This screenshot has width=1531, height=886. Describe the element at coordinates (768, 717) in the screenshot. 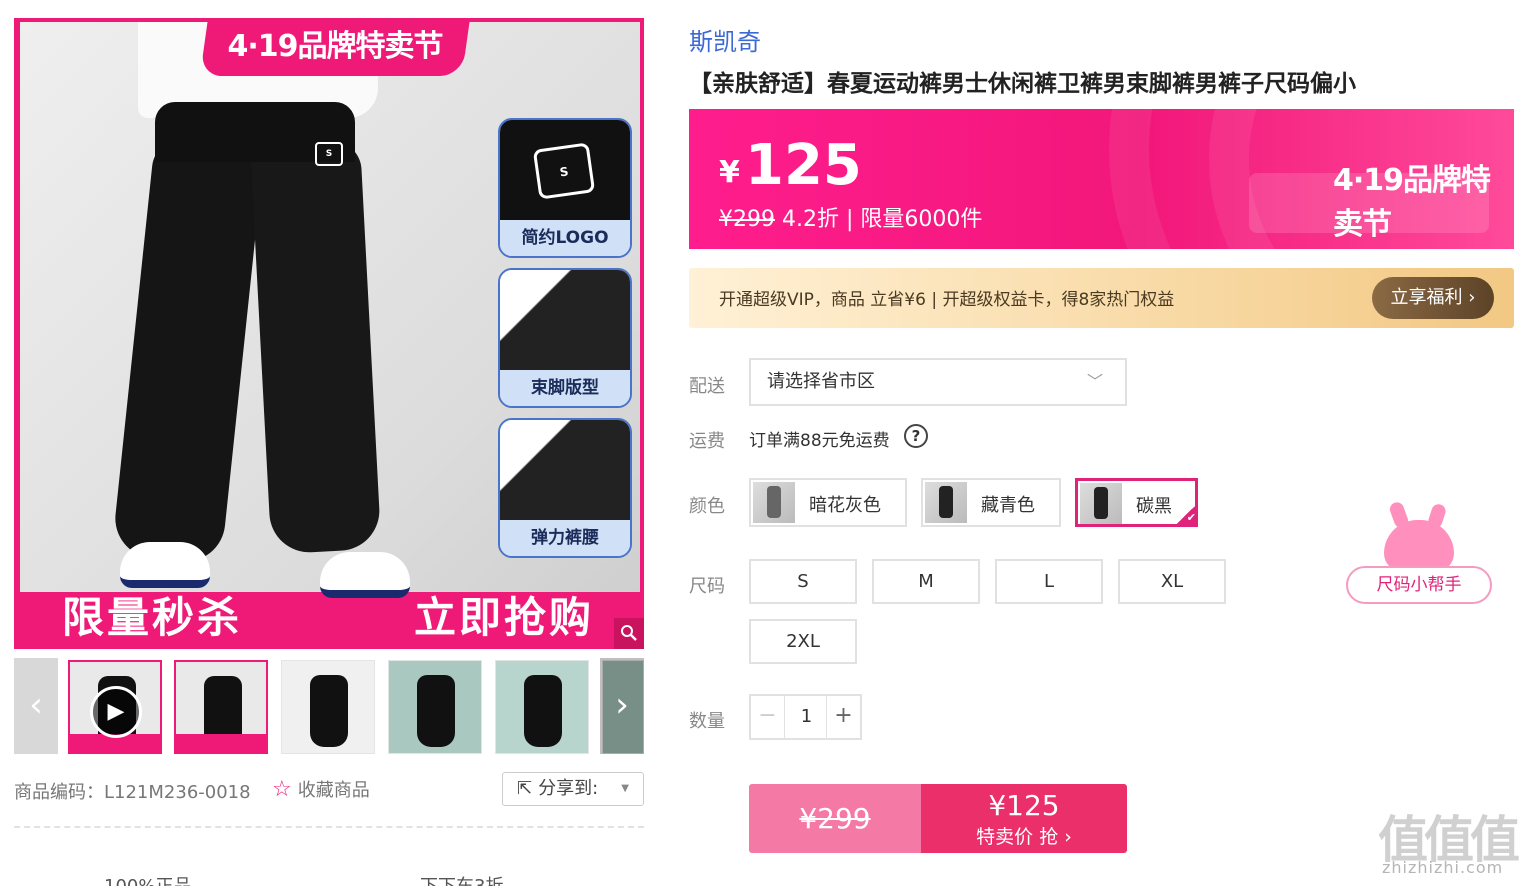

I see `quantity-minus-button: −` at that location.